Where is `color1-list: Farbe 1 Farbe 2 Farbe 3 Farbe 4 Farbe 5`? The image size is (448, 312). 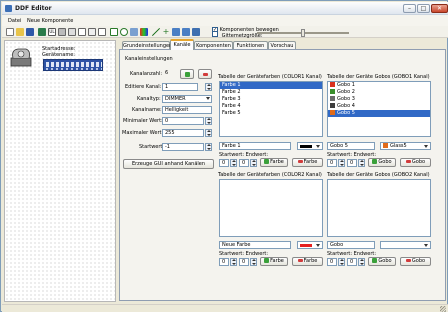
color1-list: Farbe 1 Farbe 2 Farbe 3 Farbe 4 Farbe 5 is located at coordinates (271, 109).